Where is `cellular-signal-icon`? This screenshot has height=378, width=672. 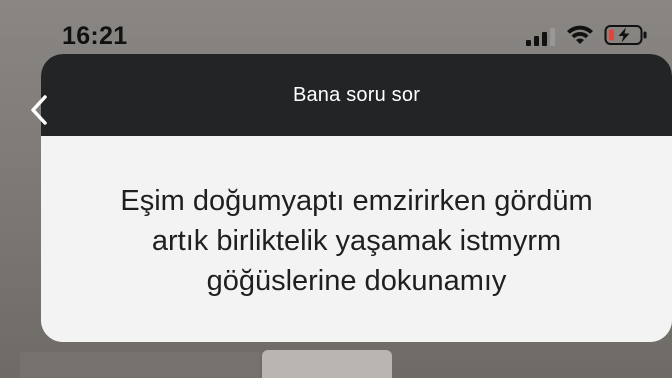 cellular-signal-icon is located at coordinates (542, 37).